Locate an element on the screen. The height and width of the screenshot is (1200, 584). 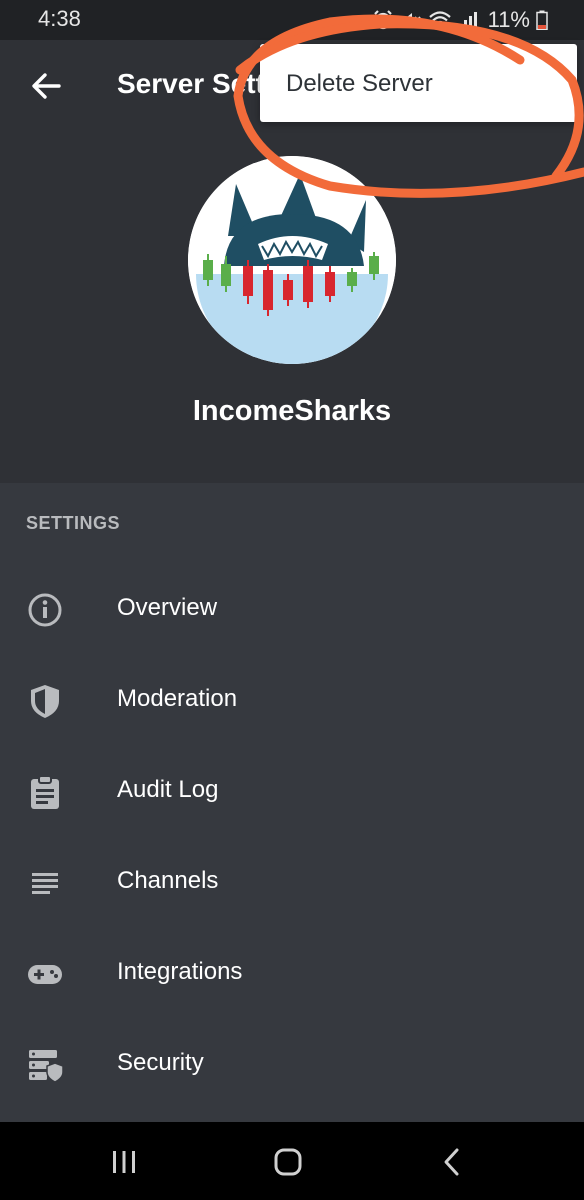
back-button is located at coordinates (46, 86).